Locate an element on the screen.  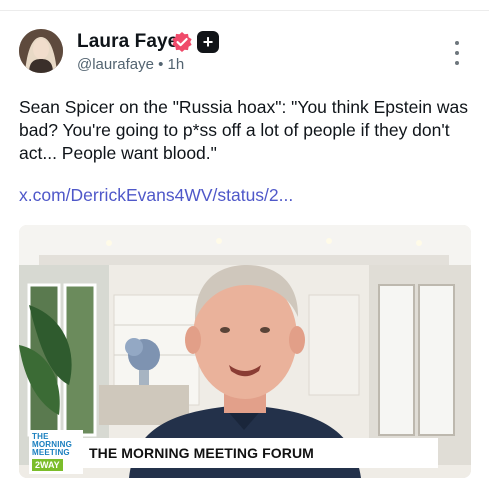
2way-brand: 2WAY is located at coordinates (47, 465).